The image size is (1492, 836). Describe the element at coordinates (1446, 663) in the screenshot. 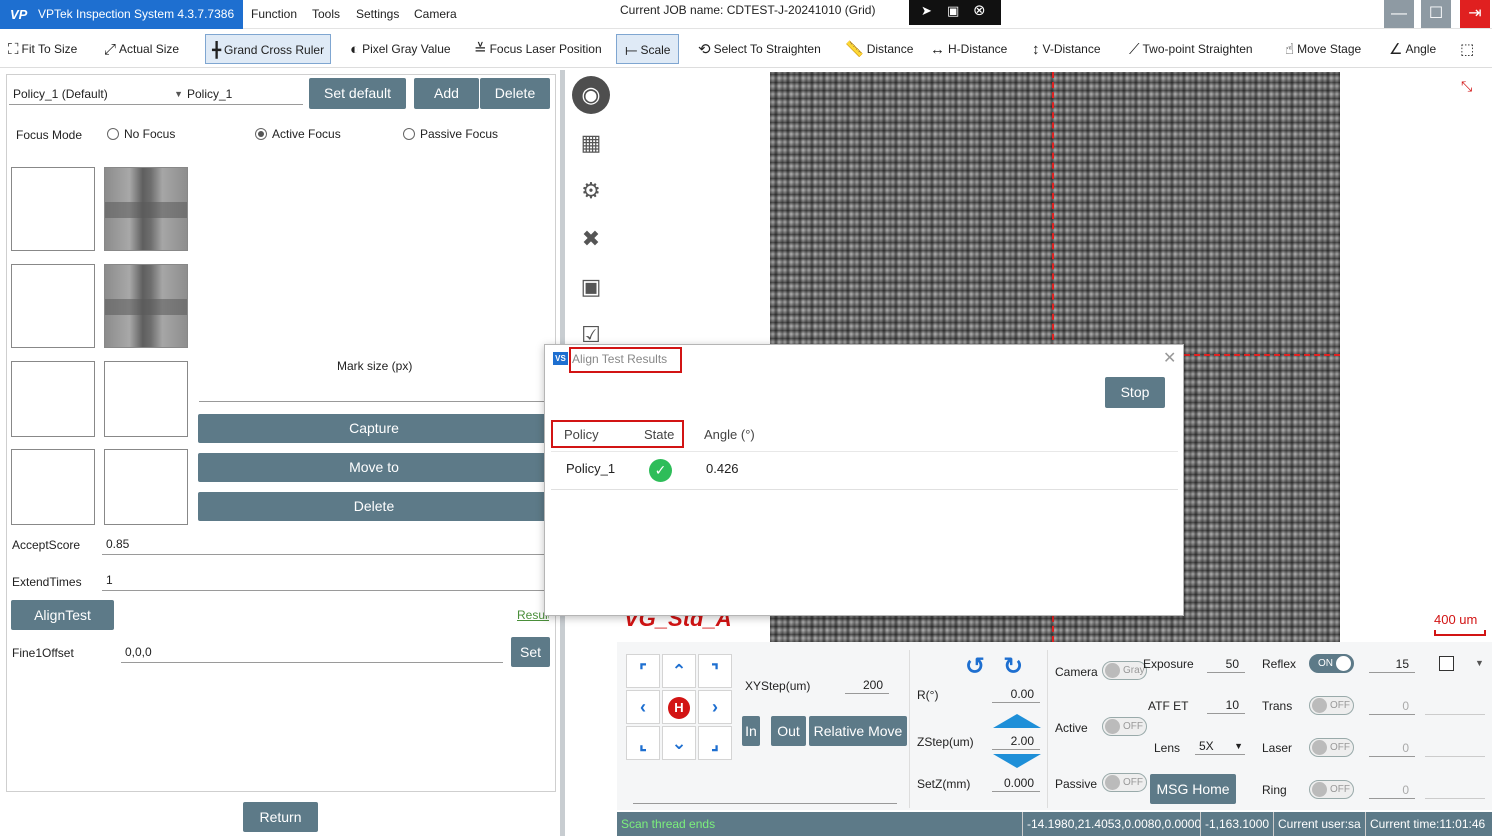

I see `reflex-checkbox` at that location.